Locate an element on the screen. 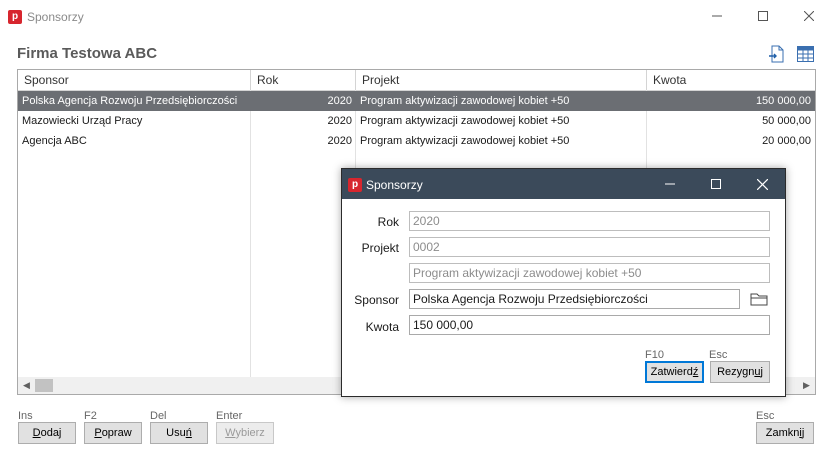 Image resolution: width=832 pixels, height=460 pixels. close-button-label-end: j is located at coordinates (803, 433).